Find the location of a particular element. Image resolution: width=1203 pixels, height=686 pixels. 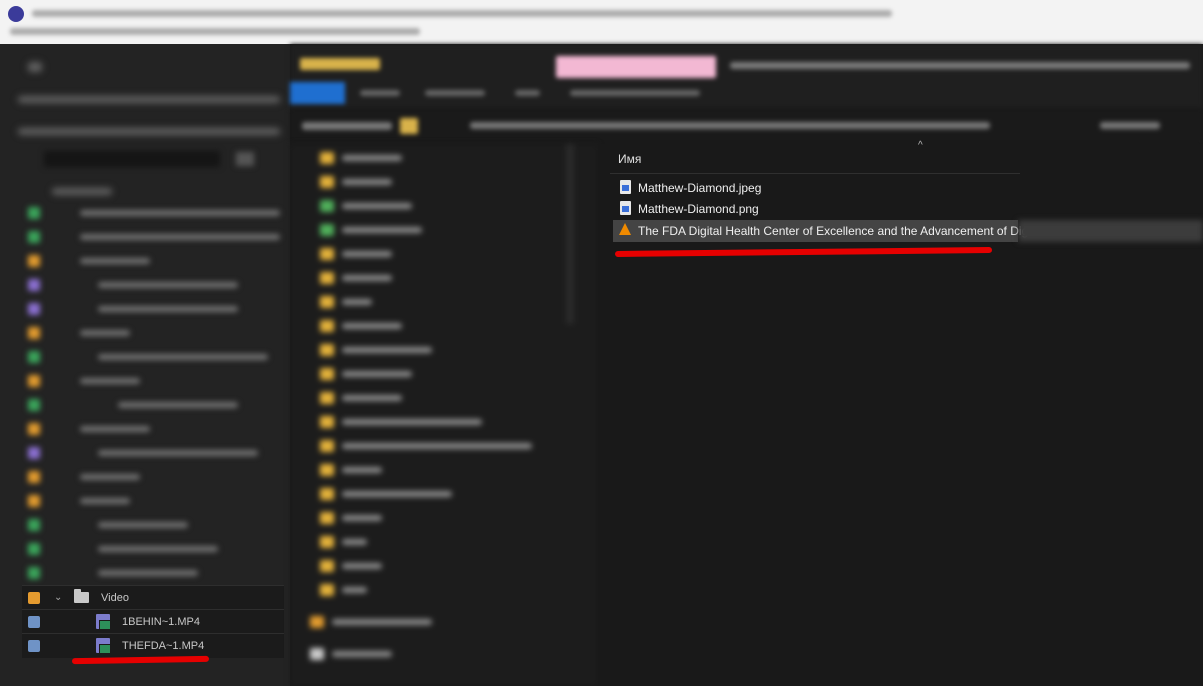

file-label: THEFDA~1.MP4 is located at coordinates (163, 646).